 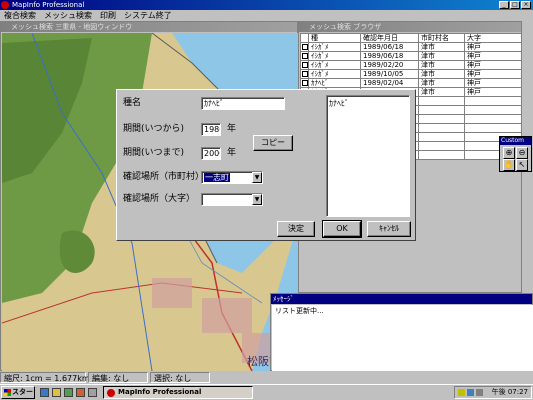 What do you see at coordinates (266, 392) in the screenshot?
I see `windows-taskbar: スタート MapInfo Professional 午後 07:27` at bounding box center [266, 392].